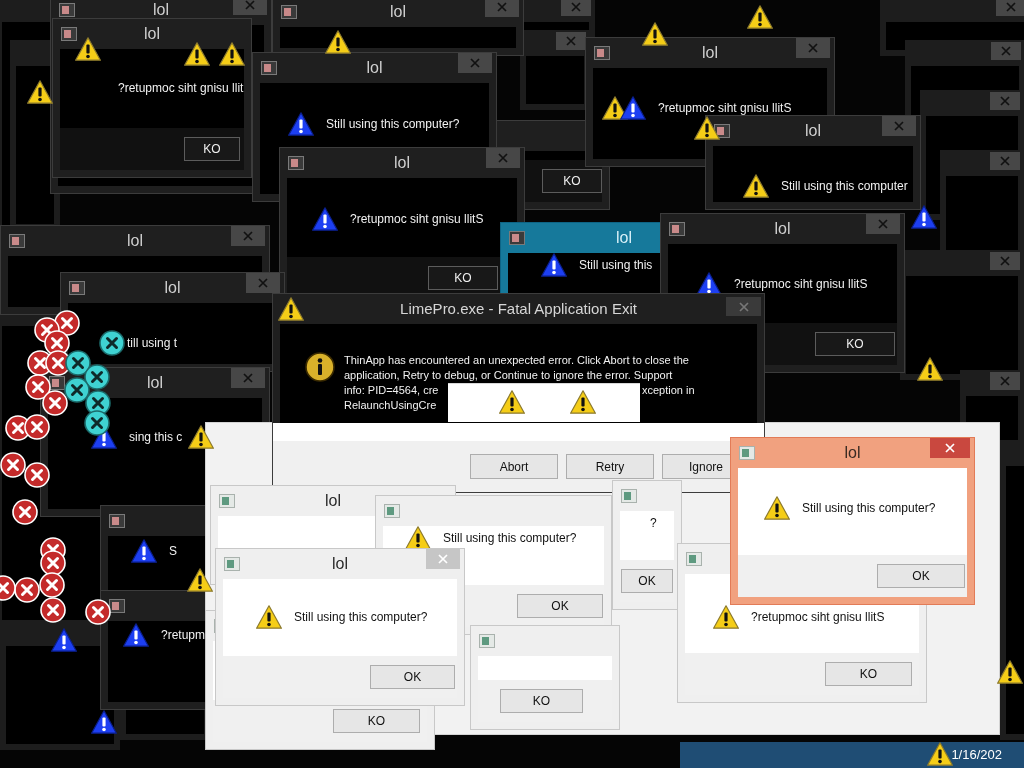 This screenshot has height=768, width=1024. What do you see at coordinates (668, 390) in the screenshot?
I see `message-text: xception in` at bounding box center [668, 390].